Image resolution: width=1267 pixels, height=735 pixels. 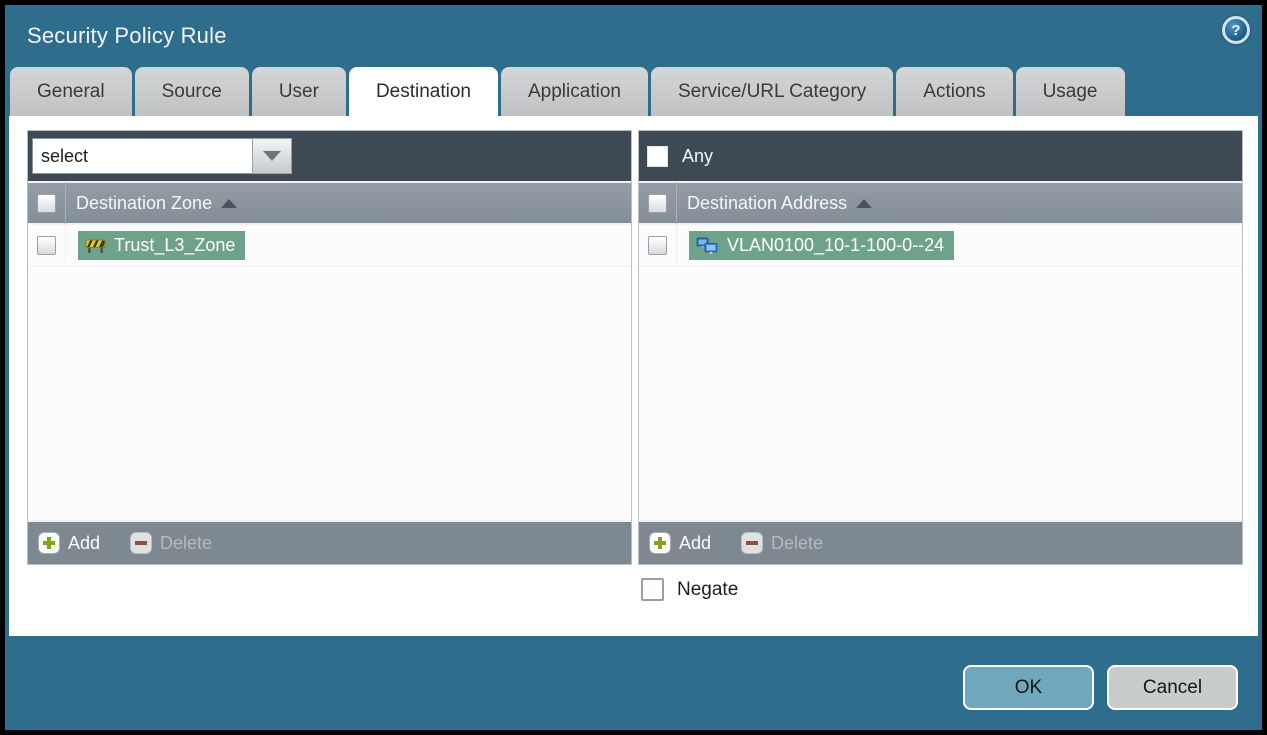 What do you see at coordinates (127, 35) in the screenshot?
I see `dialog-title: Security Policy Rule` at bounding box center [127, 35].